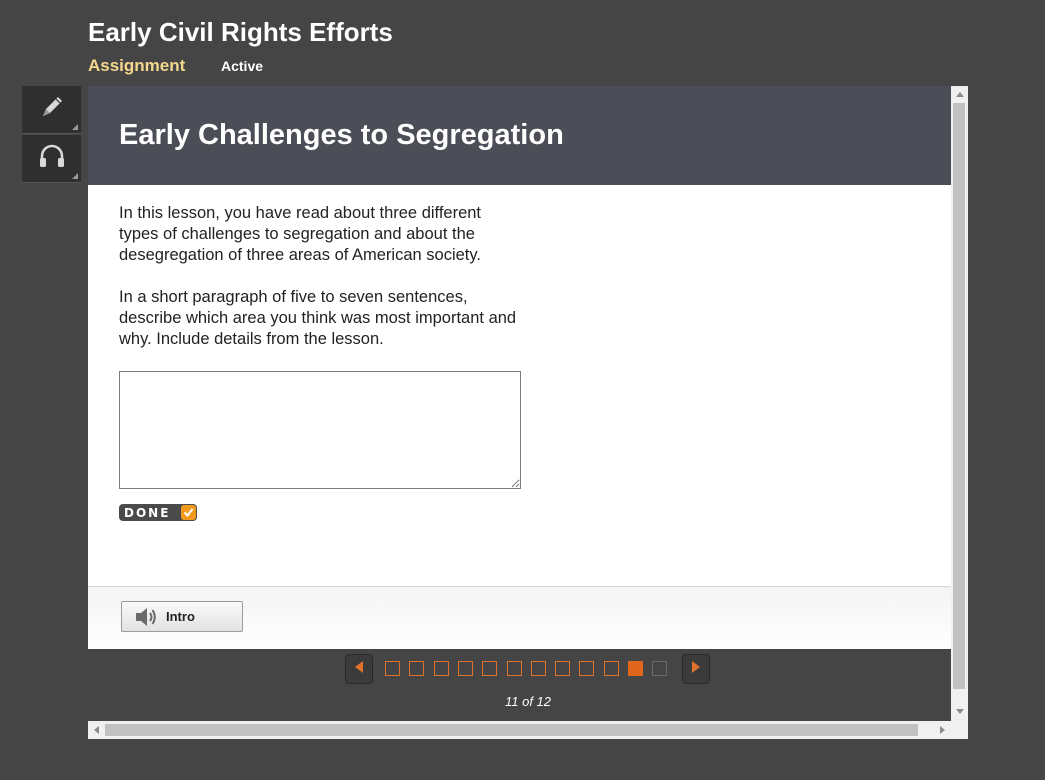  What do you see at coordinates (511, 730) in the screenshot?
I see `horizontal-scroll-thumb` at bounding box center [511, 730].